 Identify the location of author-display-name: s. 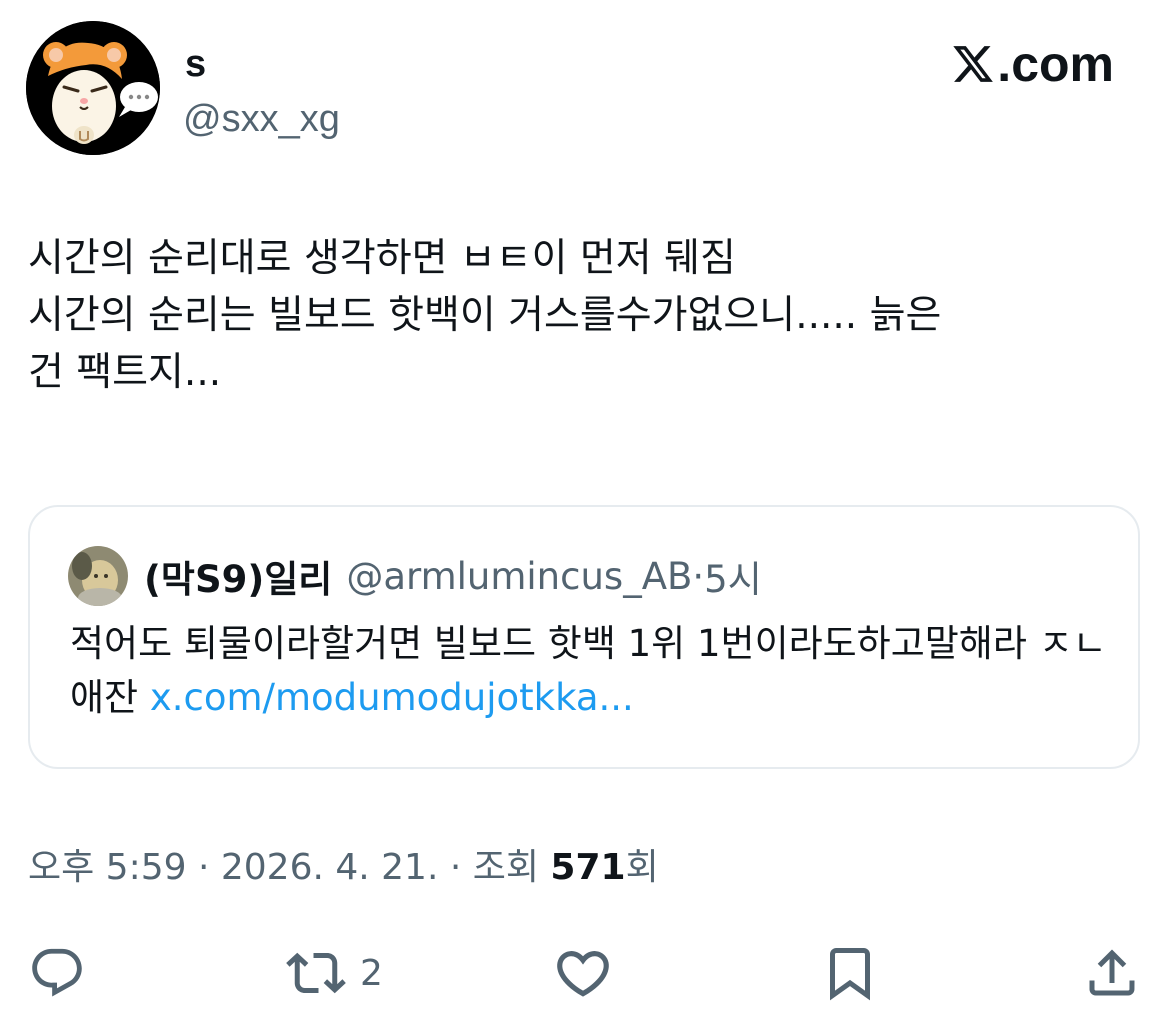
(195, 64).